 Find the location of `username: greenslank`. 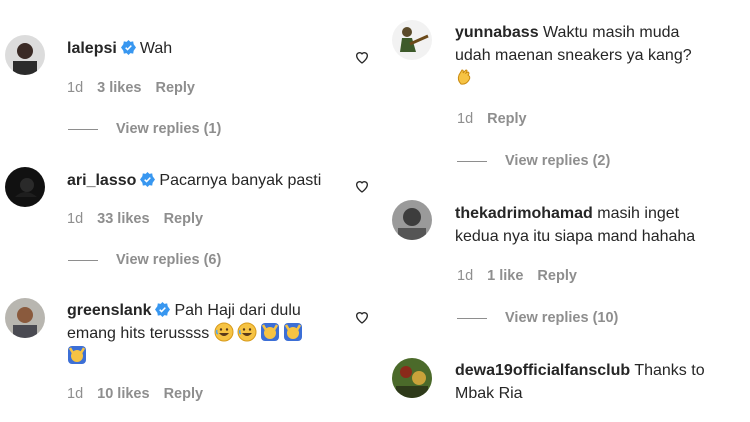

username: greenslank is located at coordinates (109, 310).